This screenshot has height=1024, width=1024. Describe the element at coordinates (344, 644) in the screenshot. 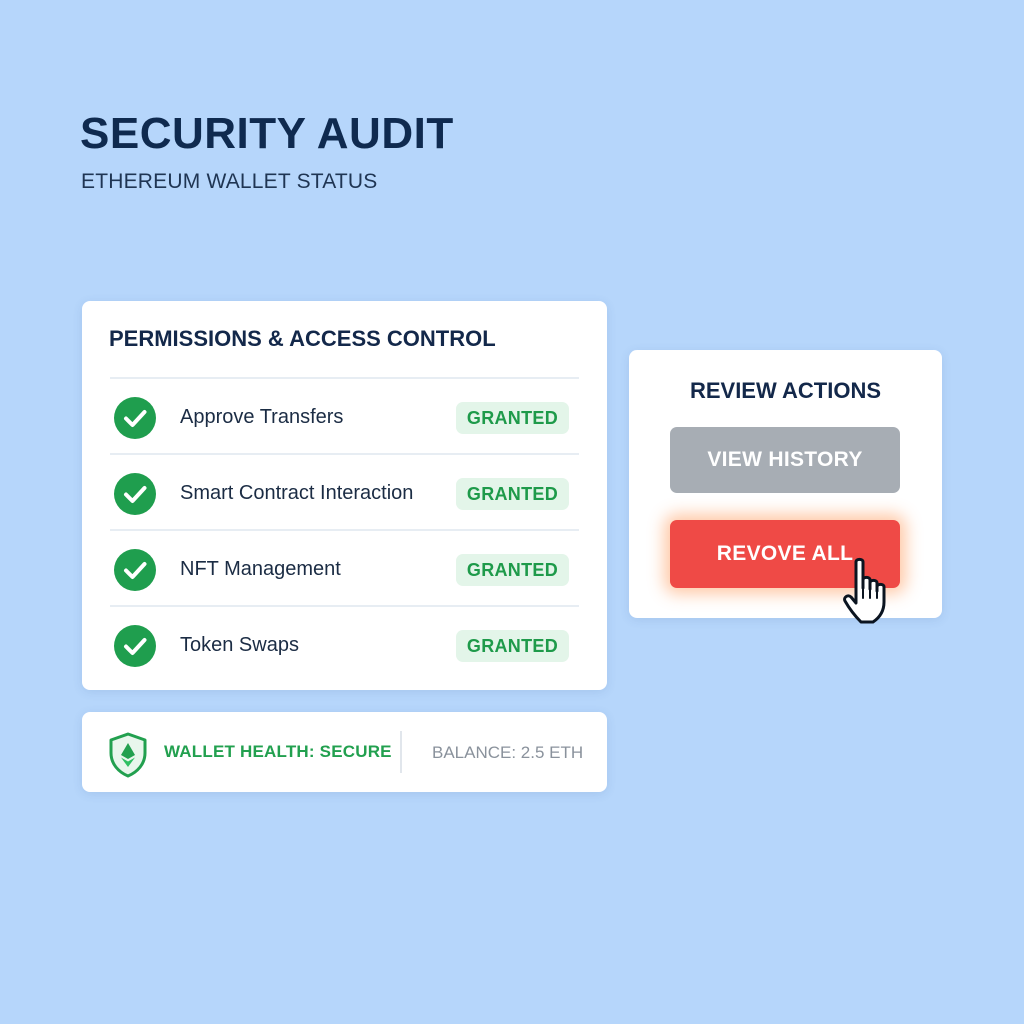

I see `permission-row-token-swaps: Token Swaps GRANTED` at that location.